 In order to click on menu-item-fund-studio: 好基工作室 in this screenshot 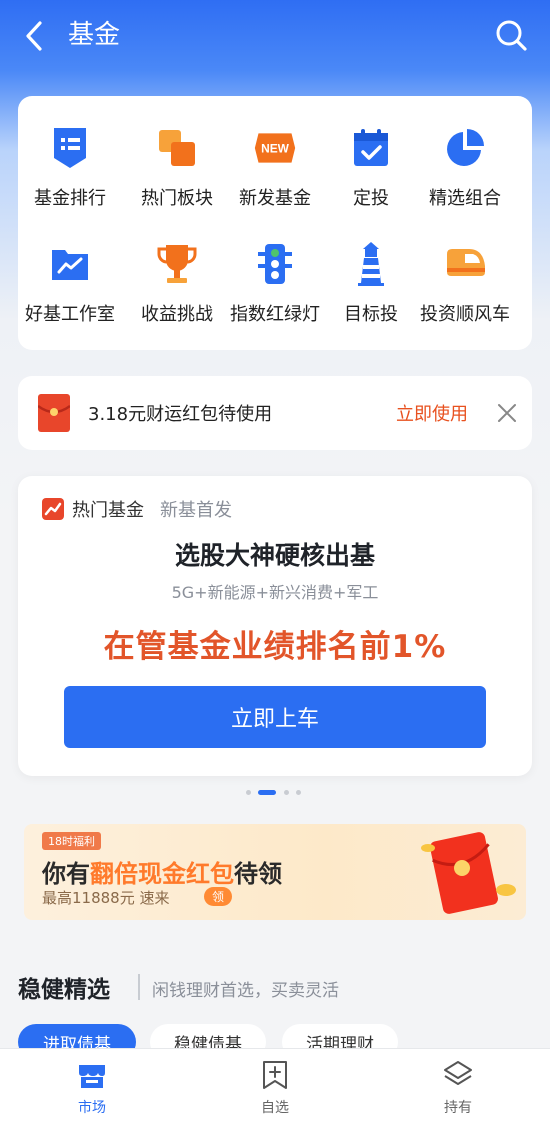, I will do `click(70, 292)`.